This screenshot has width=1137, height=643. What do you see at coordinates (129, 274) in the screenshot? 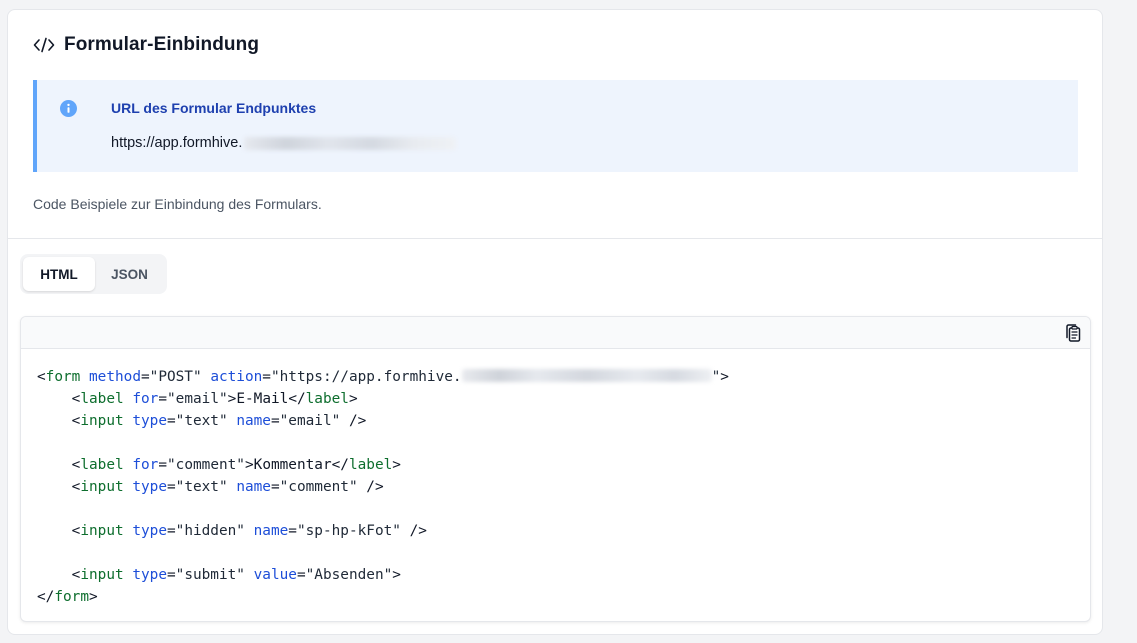
I see `tab-json: JSON` at bounding box center [129, 274].